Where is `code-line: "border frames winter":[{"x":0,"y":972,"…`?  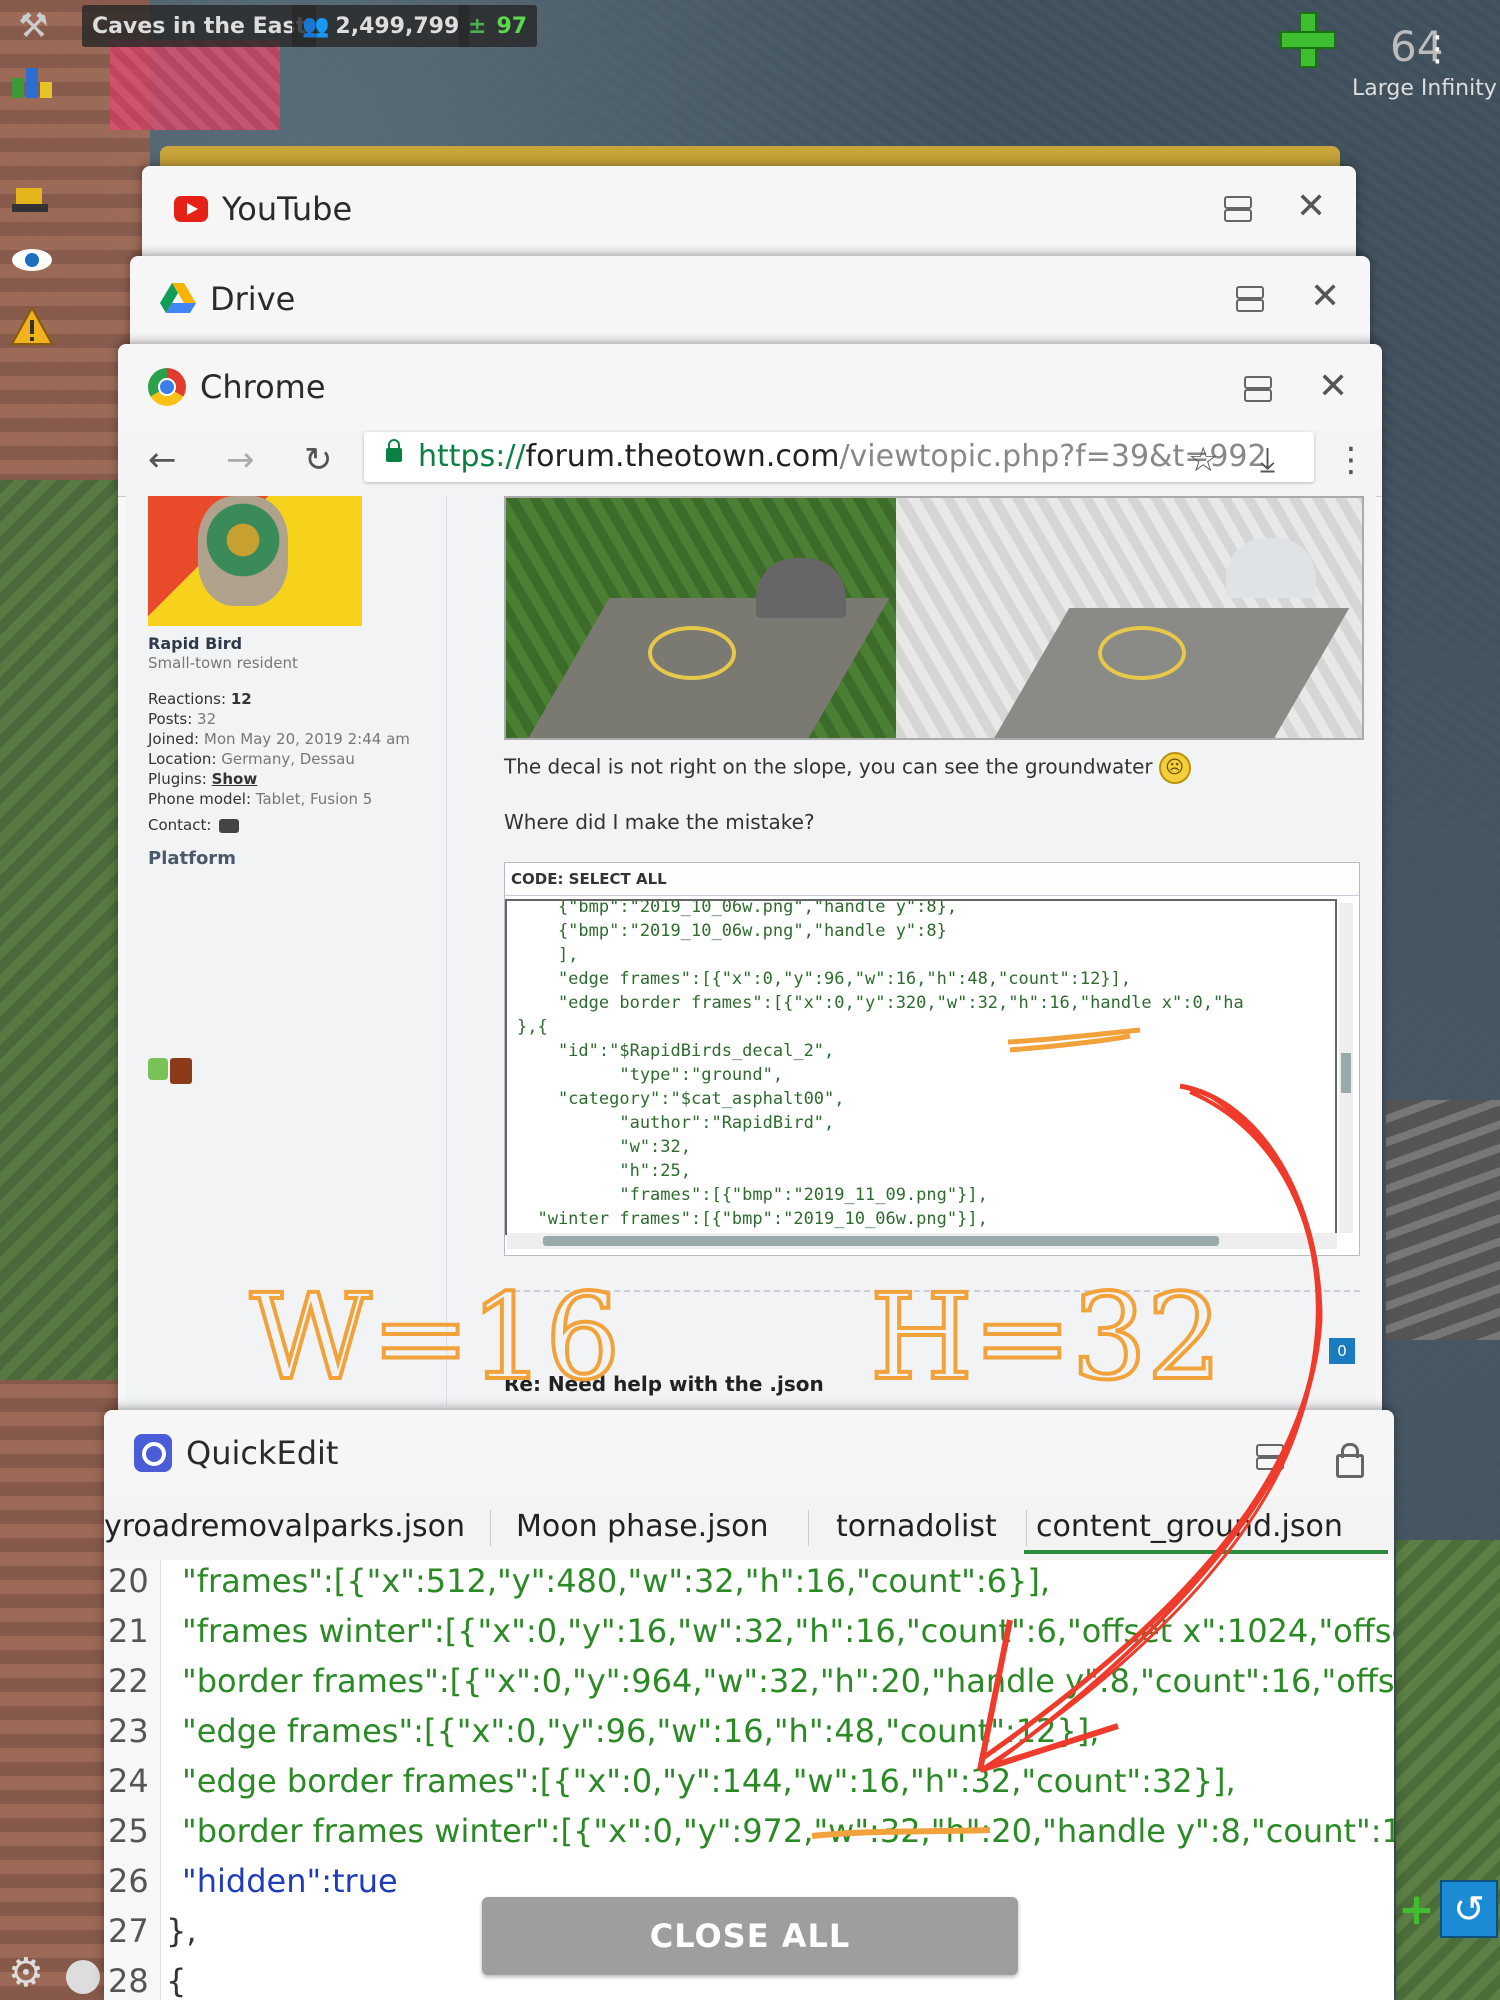
code-line: "border frames winter":[{"x":0,"y":972,"… is located at coordinates (788, 1831).